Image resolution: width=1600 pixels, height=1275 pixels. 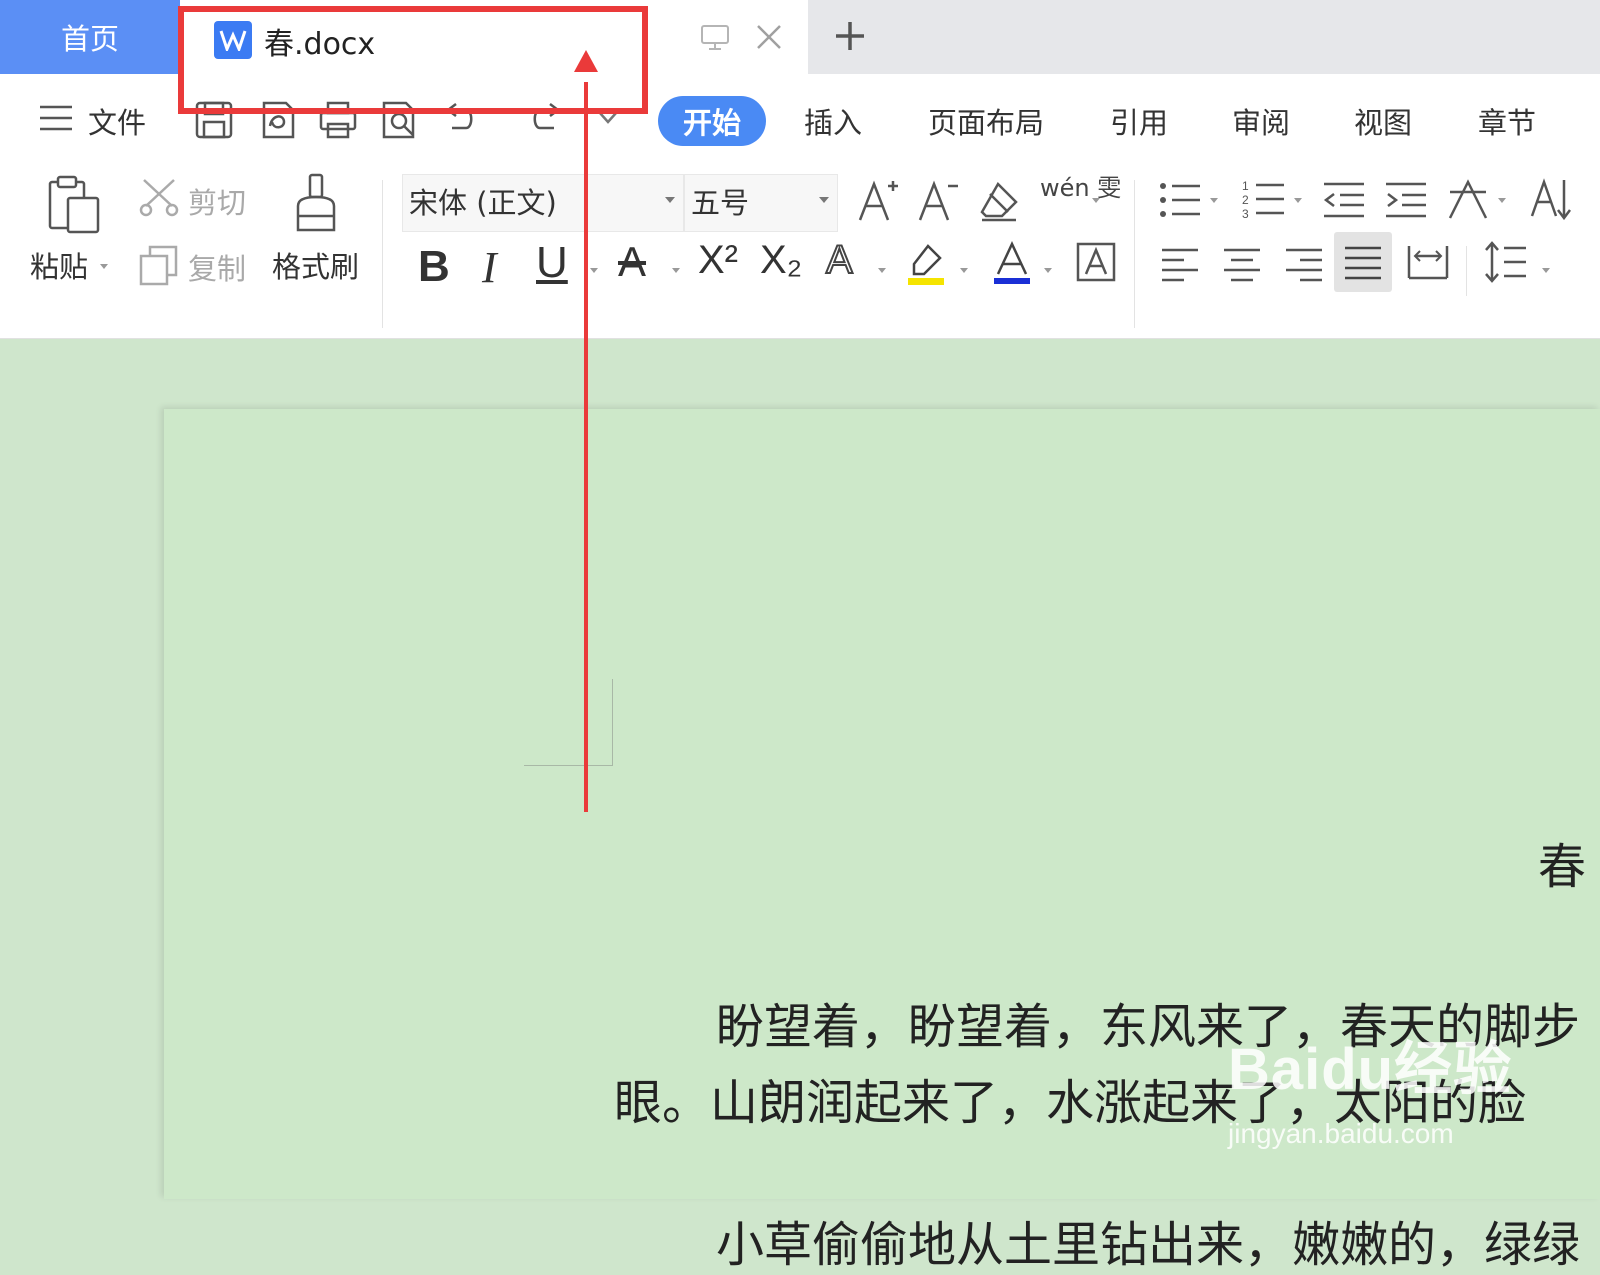 What do you see at coordinates (608, 118) in the screenshot?
I see `more-icon` at bounding box center [608, 118].